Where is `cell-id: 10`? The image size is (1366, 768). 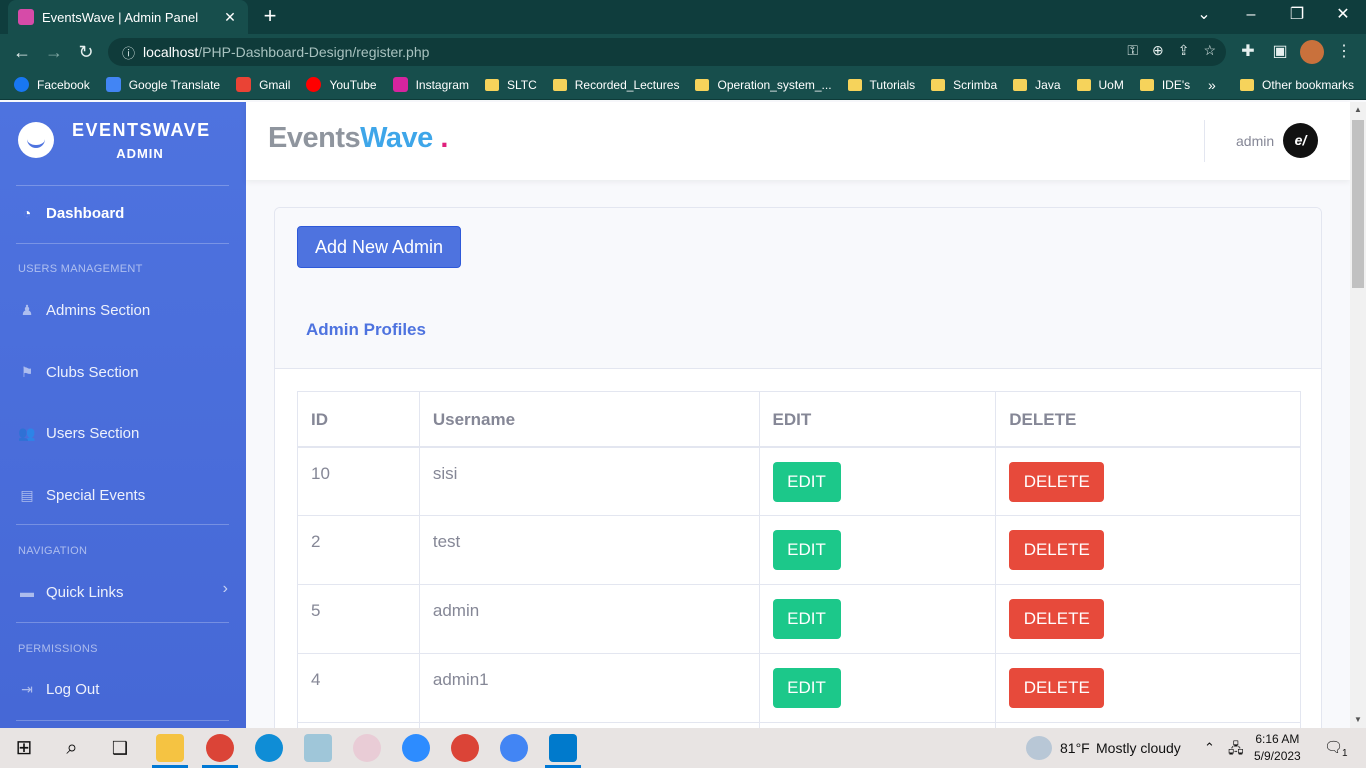
cell-id: 10 is located at coordinates (358, 481).